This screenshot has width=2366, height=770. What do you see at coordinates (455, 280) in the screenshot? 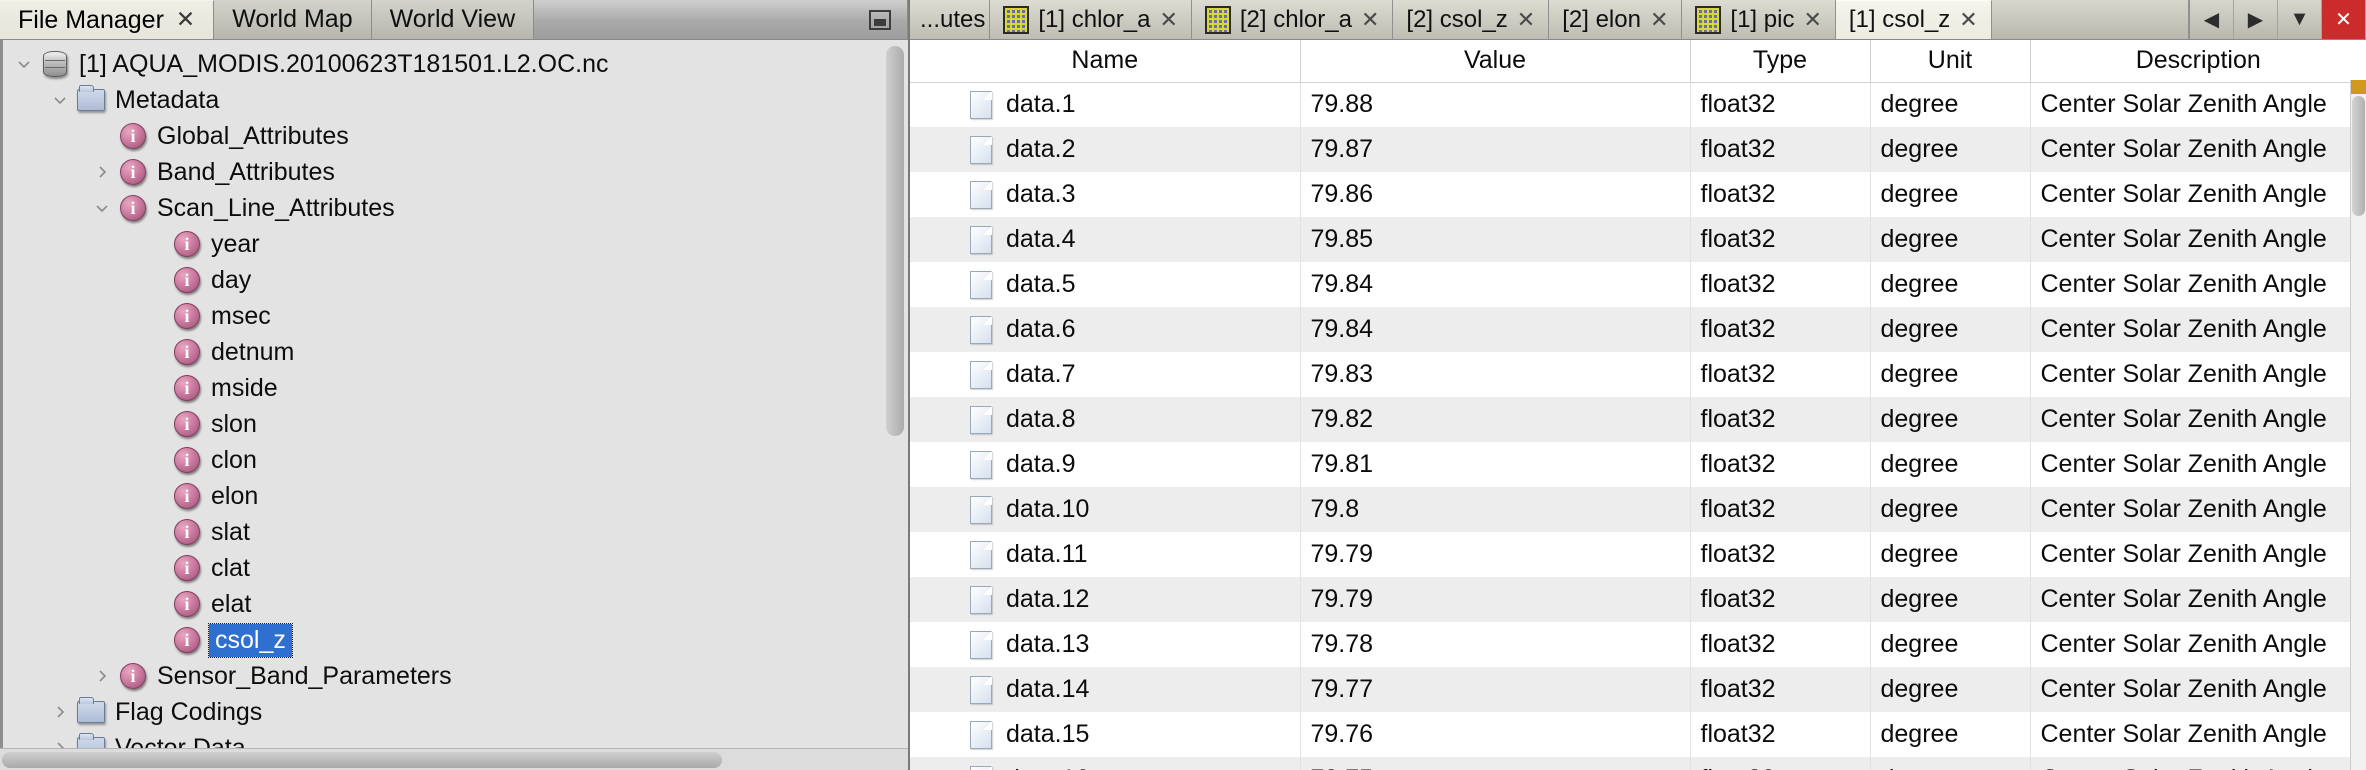
I see `tree-item-day: i day` at bounding box center [455, 280].